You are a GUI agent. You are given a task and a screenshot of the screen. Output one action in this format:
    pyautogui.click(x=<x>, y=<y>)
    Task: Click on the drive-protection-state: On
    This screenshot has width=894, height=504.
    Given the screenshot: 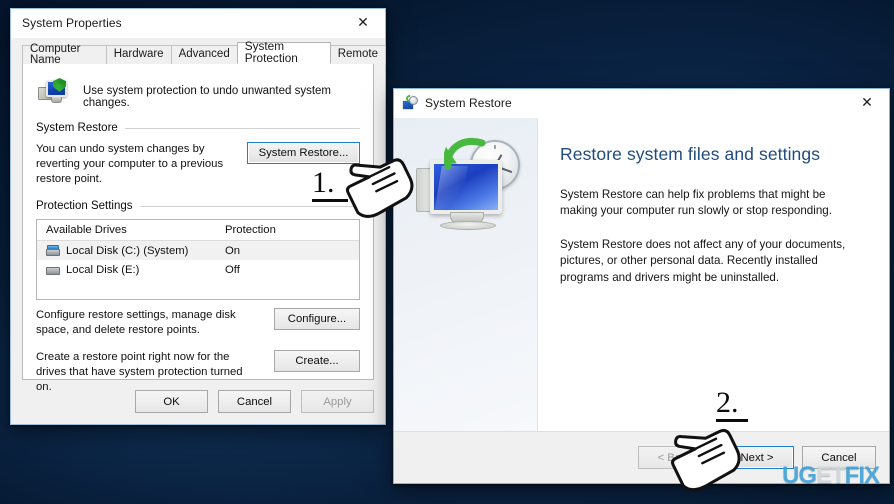 What is the action you would take?
    pyautogui.click(x=233, y=250)
    